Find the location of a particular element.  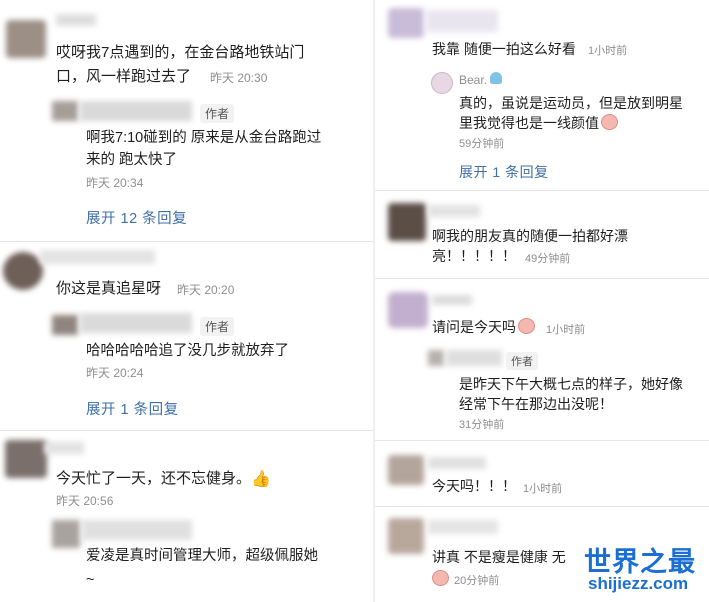

reply-time: 昨天 20:34 is located at coordinates (115, 183).